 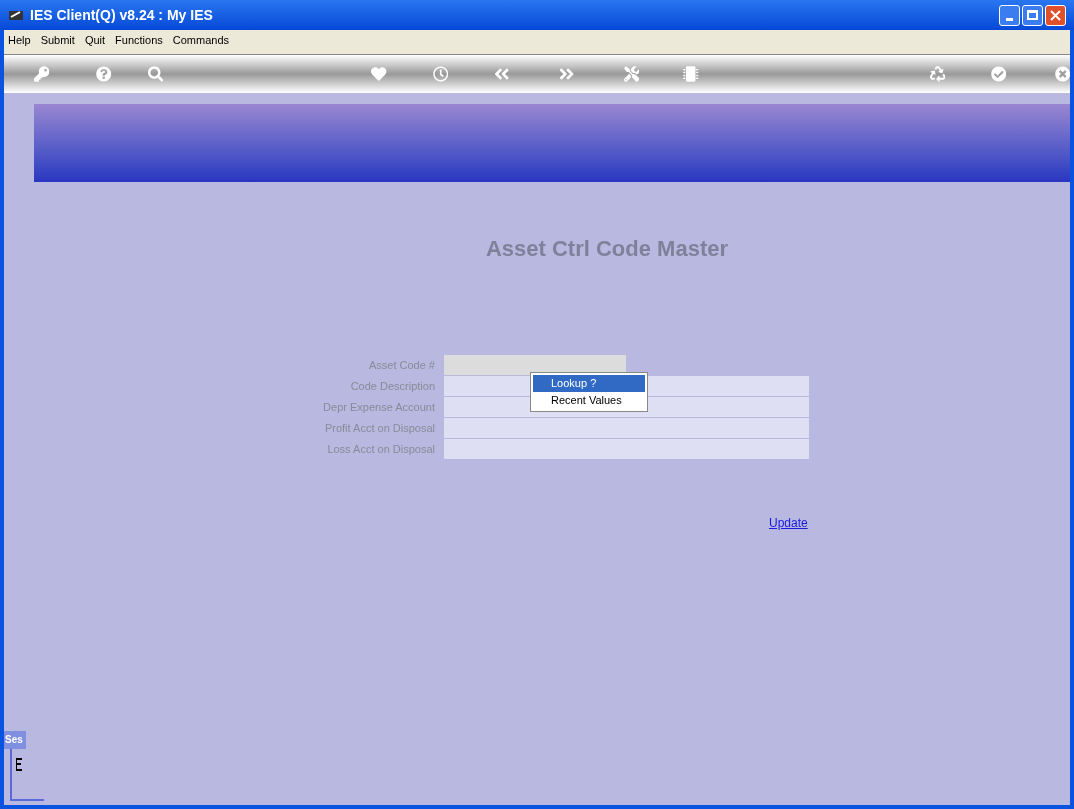 What do you see at coordinates (381, 449) in the screenshot?
I see `field-label: Loss Acct on Disposal` at bounding box center [381, 449].